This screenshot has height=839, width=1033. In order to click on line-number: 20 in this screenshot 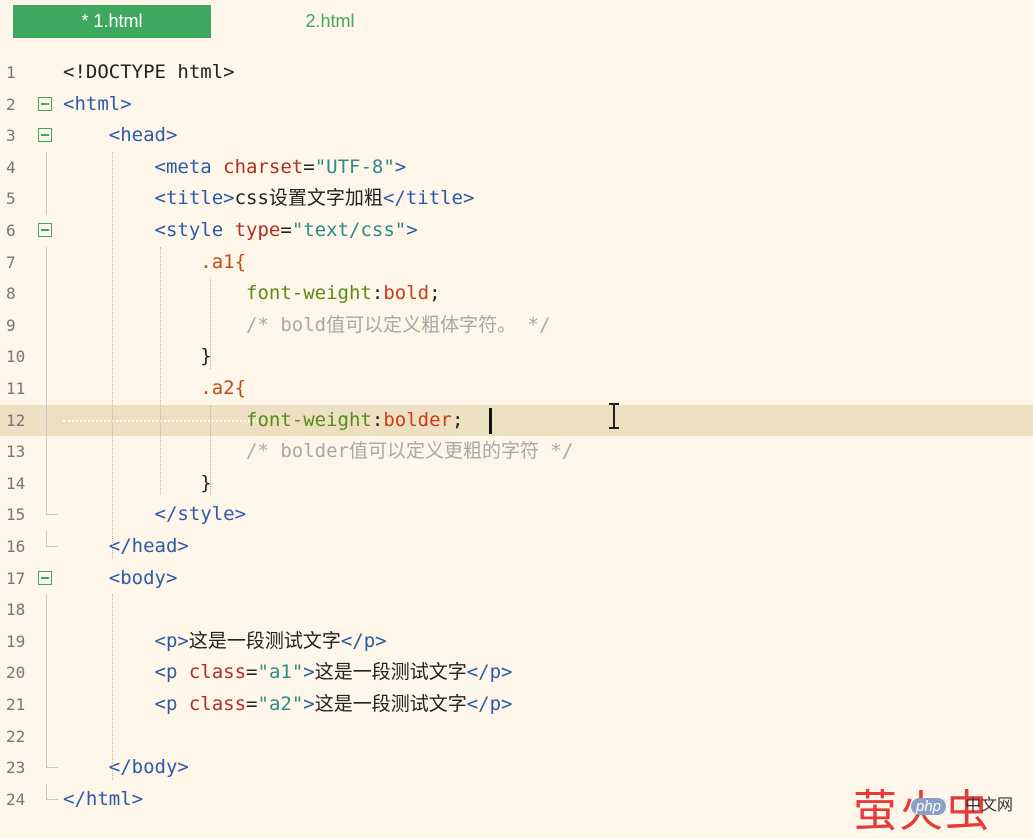, I will do `click(16, 673)`.